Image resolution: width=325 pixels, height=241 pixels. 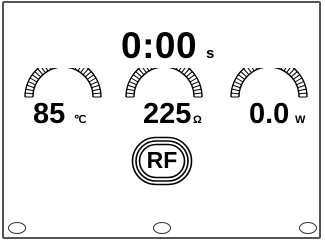 What do you see at coordinates (269, 114) in the screenshot?
I see `power-value: 0.0` at bounding box center [269, 114].